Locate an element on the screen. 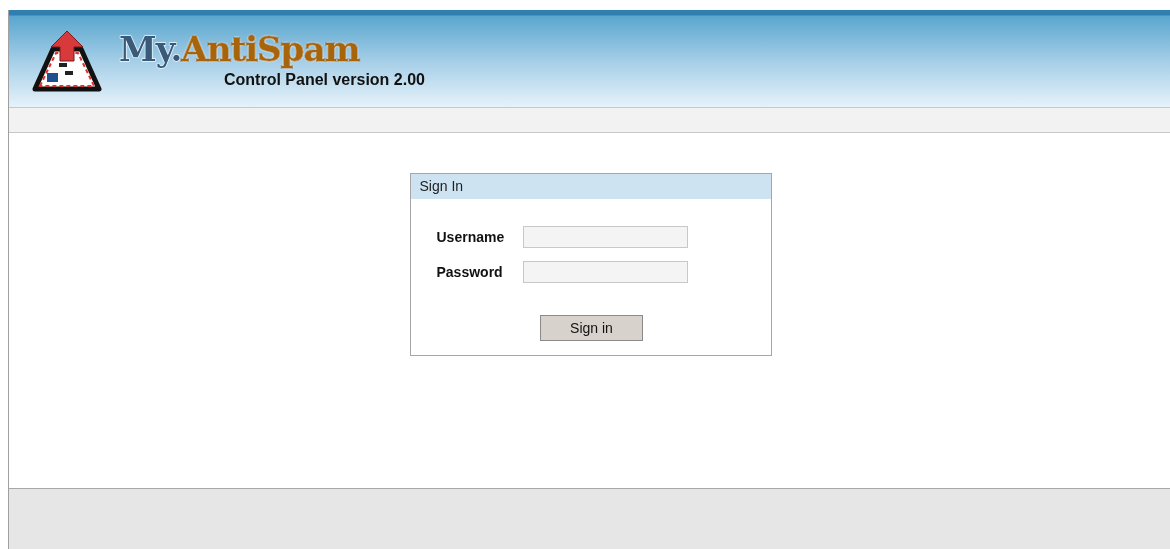 The height and width of the screenshot is (549, 1170). field-label: Username is located at coordinates (471, 237).